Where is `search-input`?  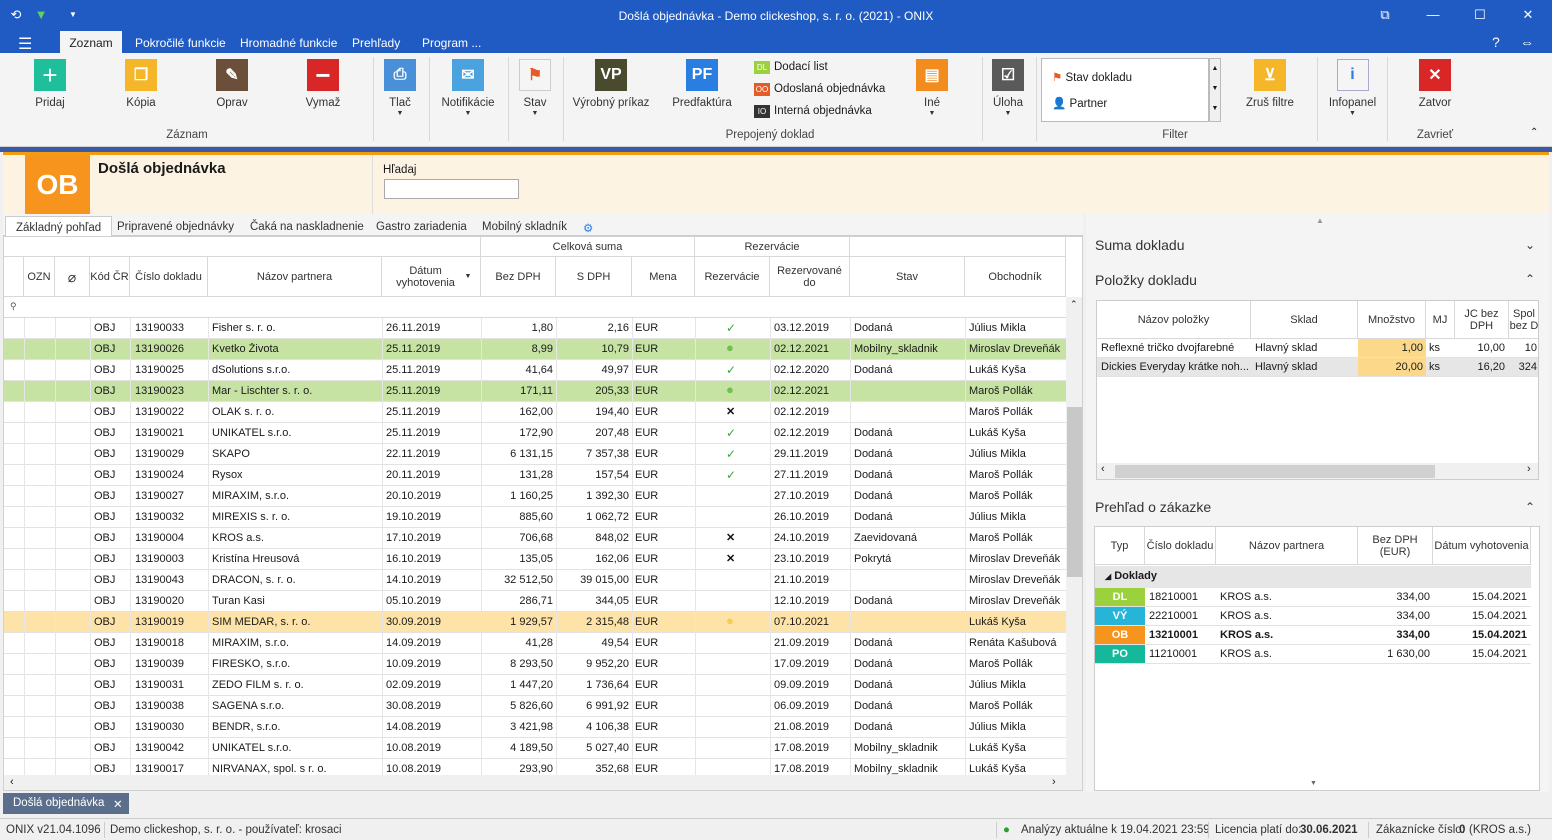 search-input is located at coordinates (451, 189).